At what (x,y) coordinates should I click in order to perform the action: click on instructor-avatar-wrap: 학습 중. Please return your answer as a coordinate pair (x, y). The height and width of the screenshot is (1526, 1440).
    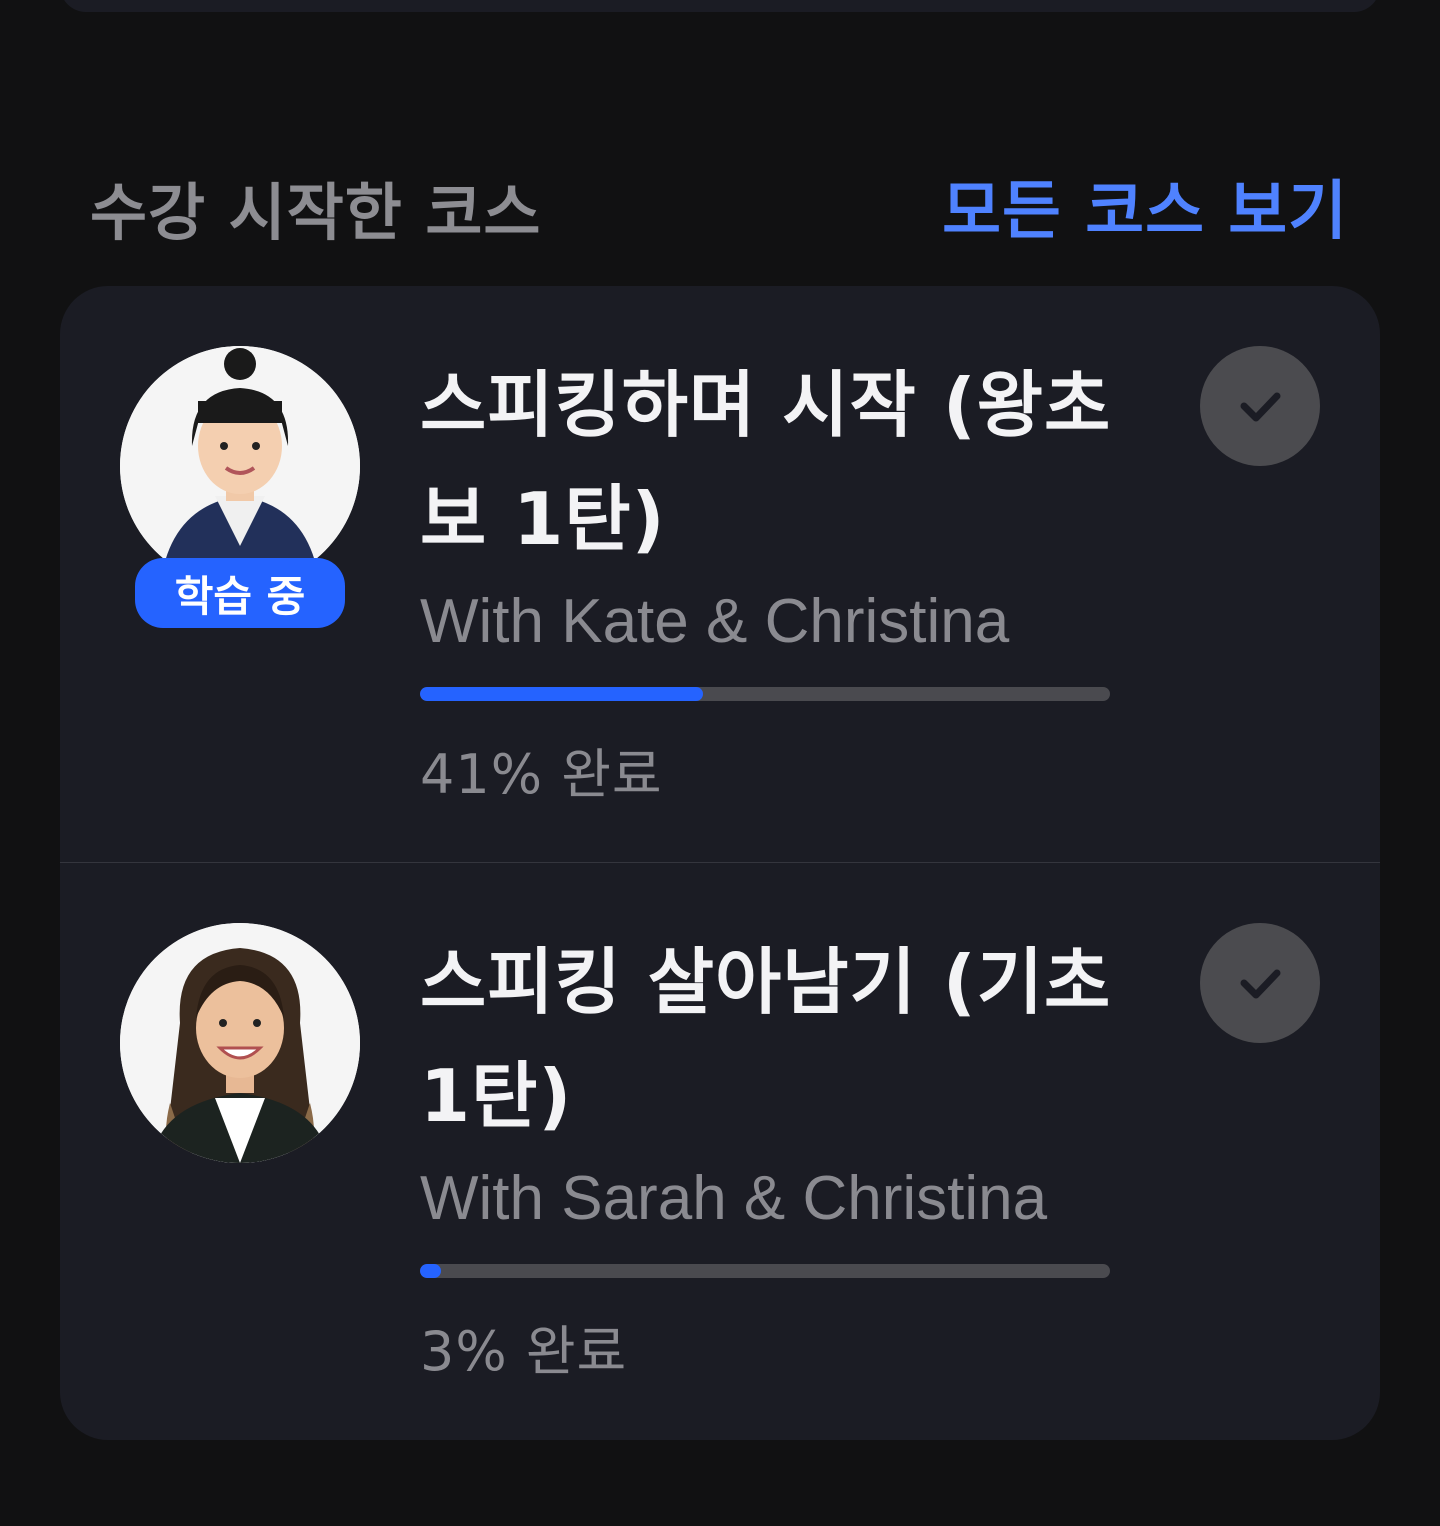
    Looking at the image, I should click on (240, 491).